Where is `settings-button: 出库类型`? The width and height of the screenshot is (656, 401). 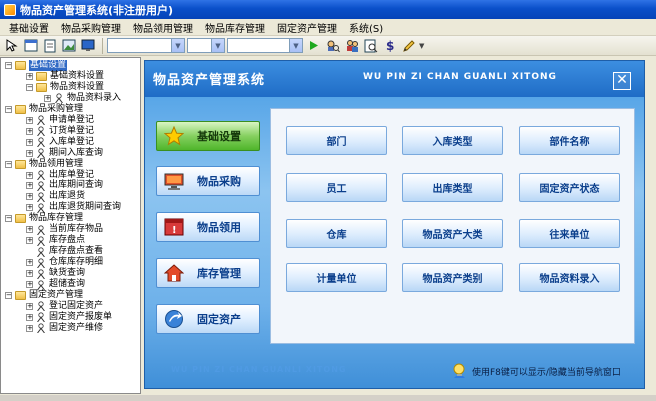 settings-button: 出库类型 is located at coordinates (452, 187).